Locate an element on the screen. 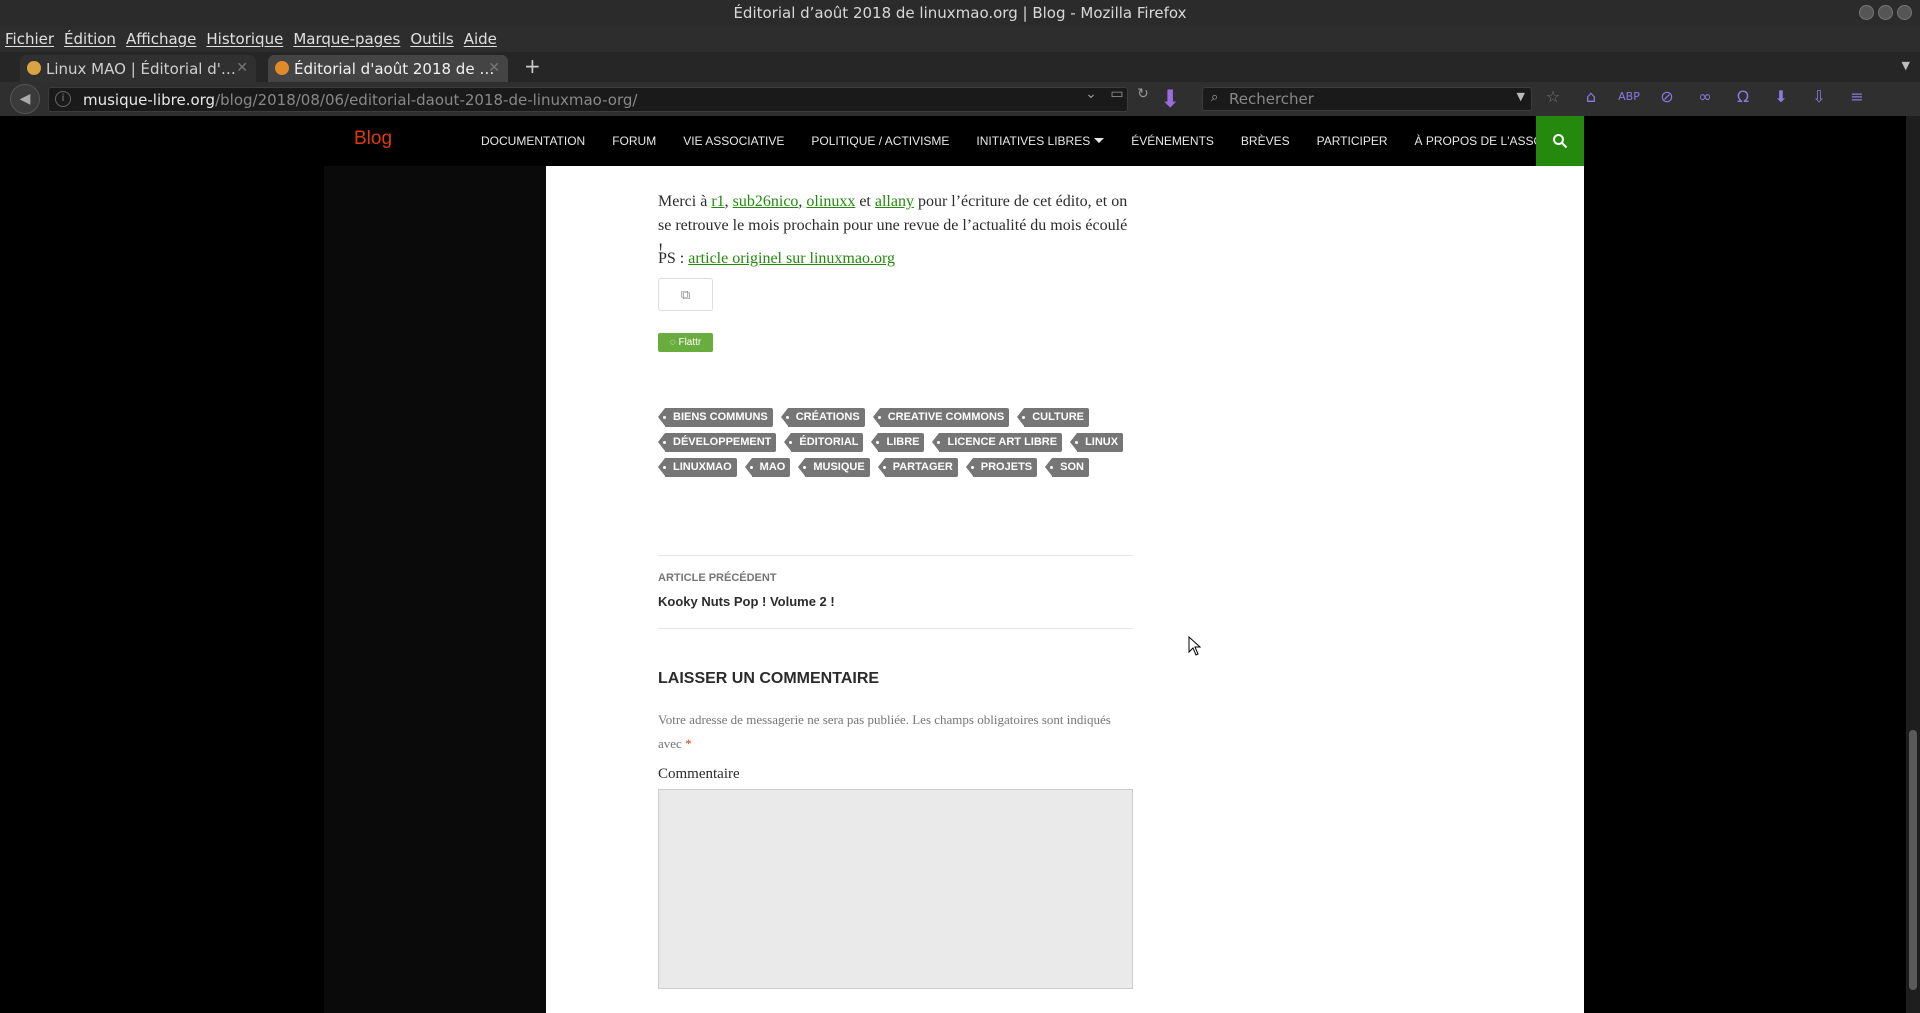  nav-label: À PROPOS DE L'ASSO is located at coordinates (1478, 141).